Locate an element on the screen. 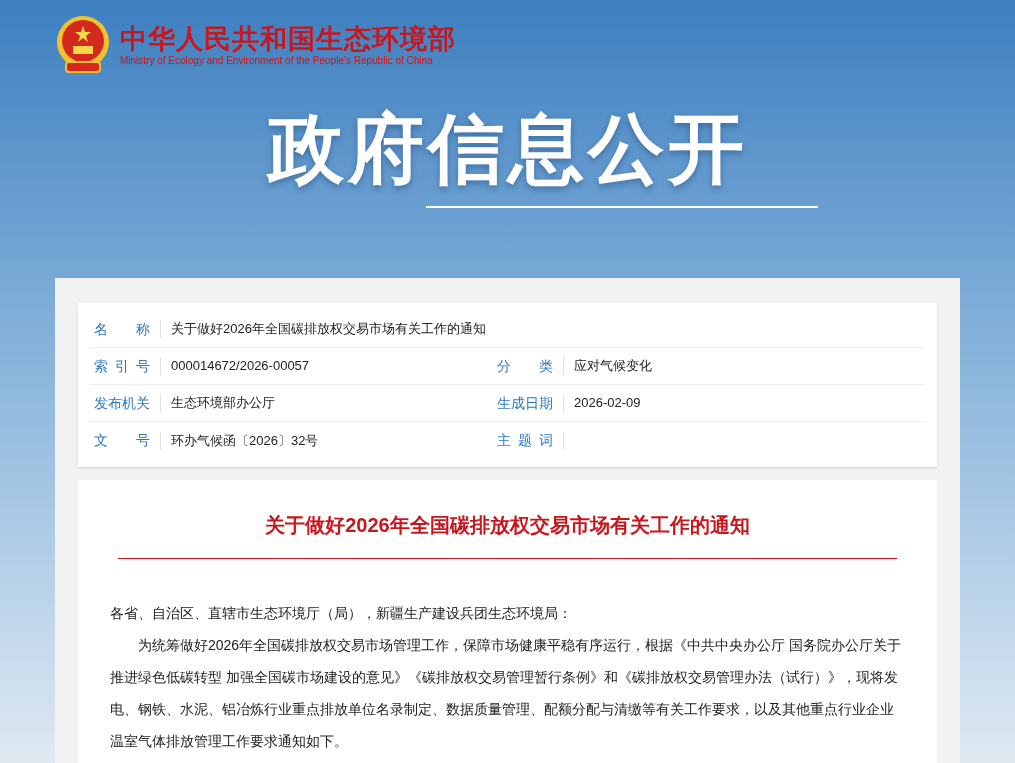 This screenshot has width=1015, height=763. salutation: 各省、自治区、直辖市生态环境厅（局），新疆生产建设兵团生态环境局： is located at coordinates (341, 613).